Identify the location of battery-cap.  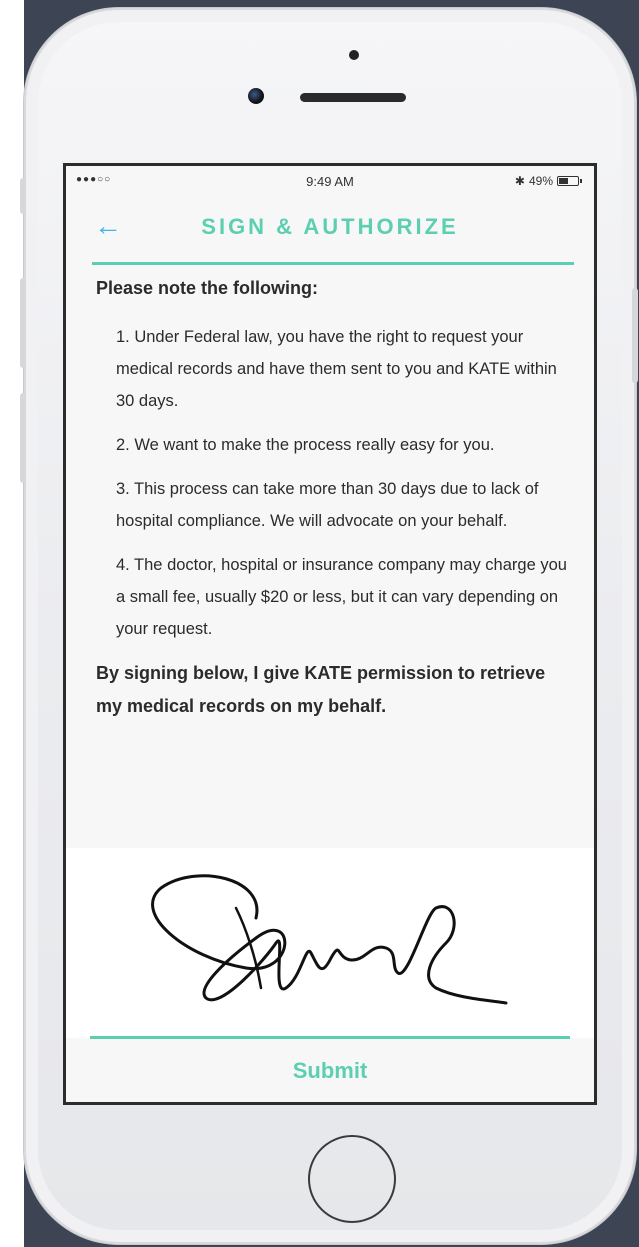
(581, 181).